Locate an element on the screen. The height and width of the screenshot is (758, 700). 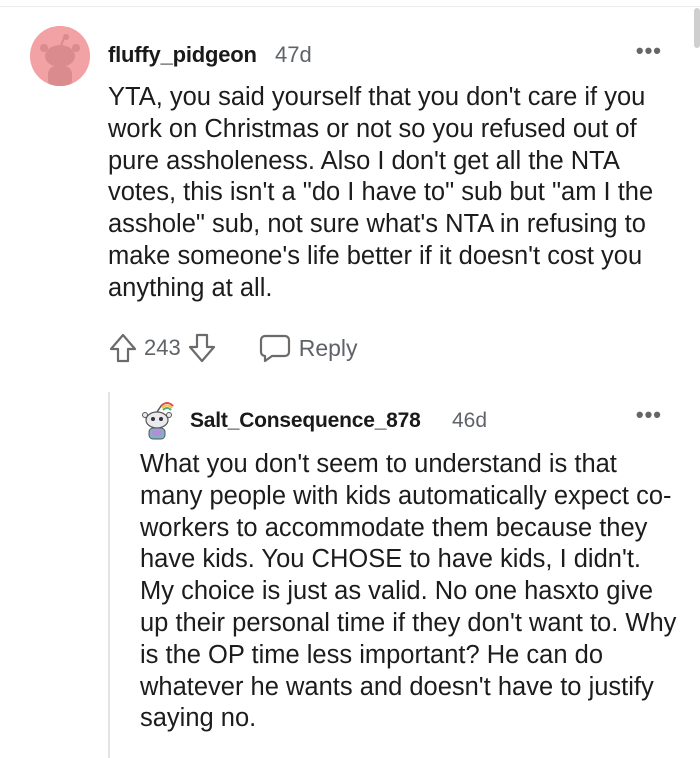
comment-age: 47d is located at coordinates (293, 54).